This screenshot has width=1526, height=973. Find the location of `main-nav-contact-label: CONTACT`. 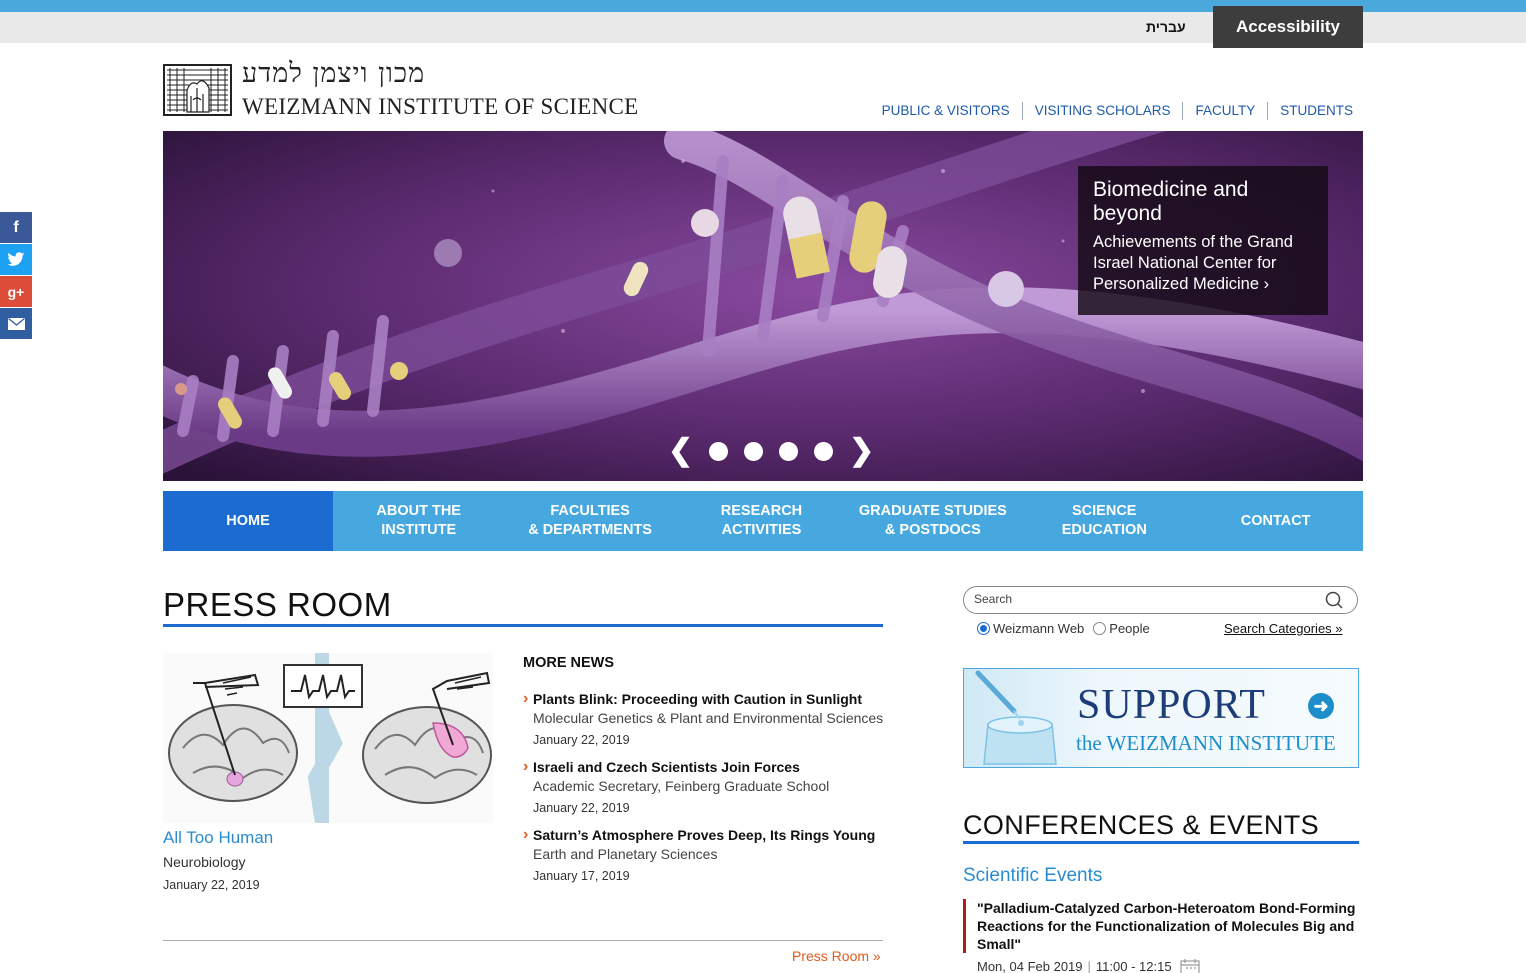

main-nav-contact-label: CONTACT is located at coordinates (1275, 520).